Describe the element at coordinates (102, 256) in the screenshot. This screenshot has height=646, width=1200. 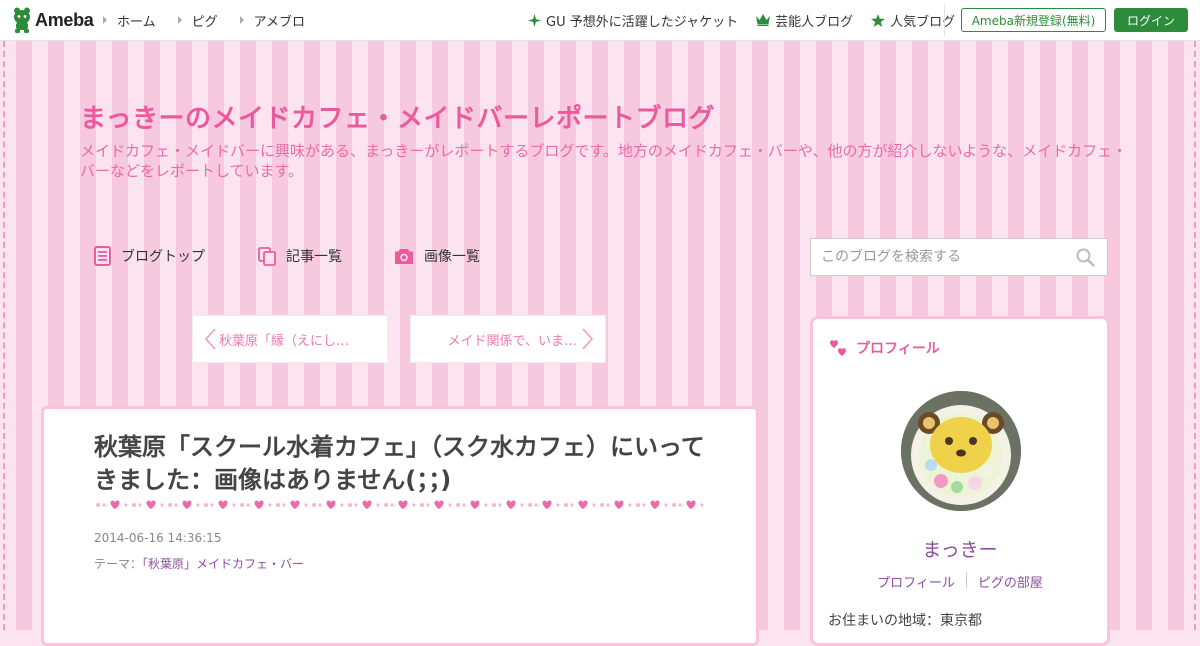
I see `document-icon` at that location.